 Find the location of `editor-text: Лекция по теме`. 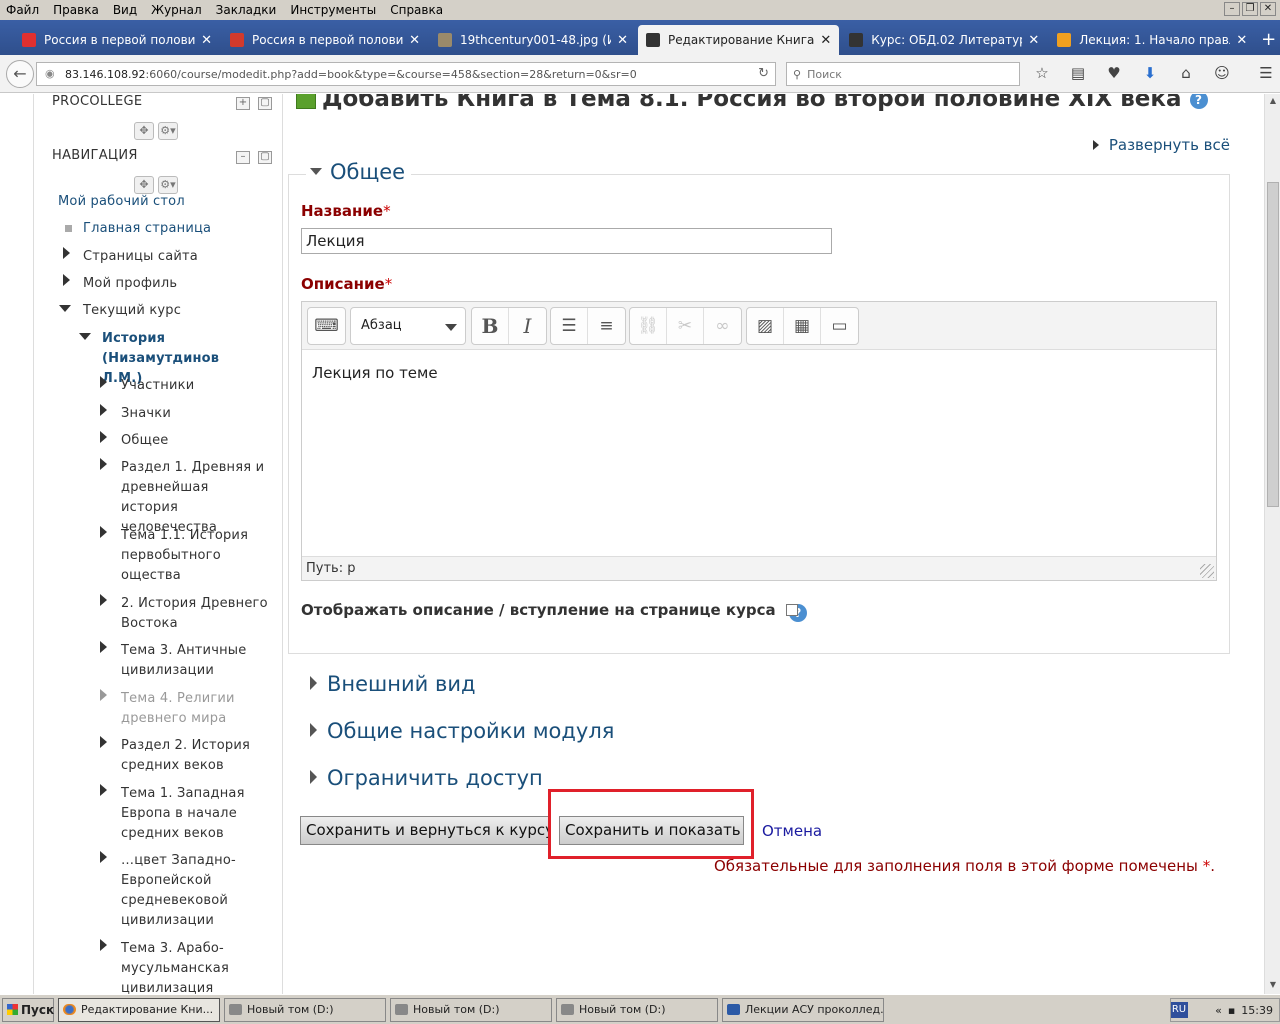

editor-text: Лекция по теме is located at coordinates (375, 373).